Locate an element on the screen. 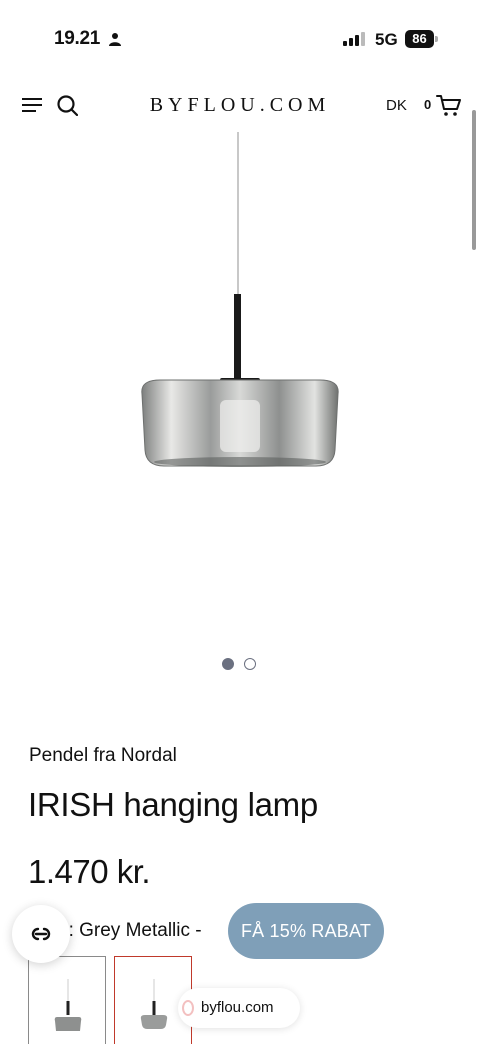 The width and height of the screenshot is (480, 1044). menu-icon is located at coordinates (33, 105).